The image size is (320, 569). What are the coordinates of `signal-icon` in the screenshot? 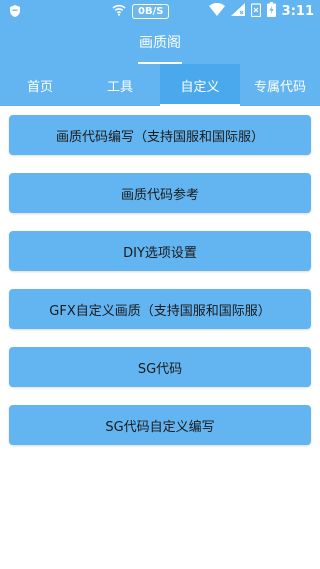 It's located at (237, 11).